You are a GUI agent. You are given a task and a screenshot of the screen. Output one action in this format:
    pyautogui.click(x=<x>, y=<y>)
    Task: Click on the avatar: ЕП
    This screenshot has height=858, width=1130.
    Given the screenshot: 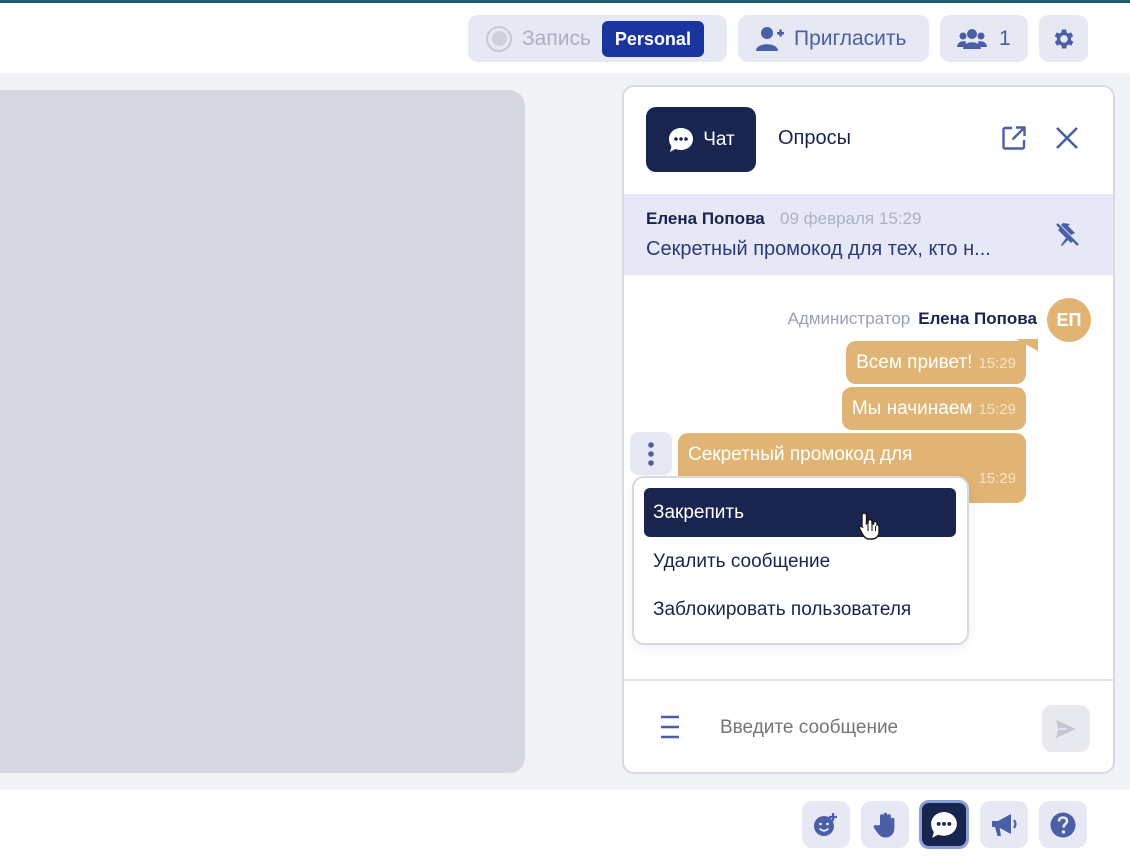 What is the action you would take?
    pyautogui.click(x=1069, y=320)
    